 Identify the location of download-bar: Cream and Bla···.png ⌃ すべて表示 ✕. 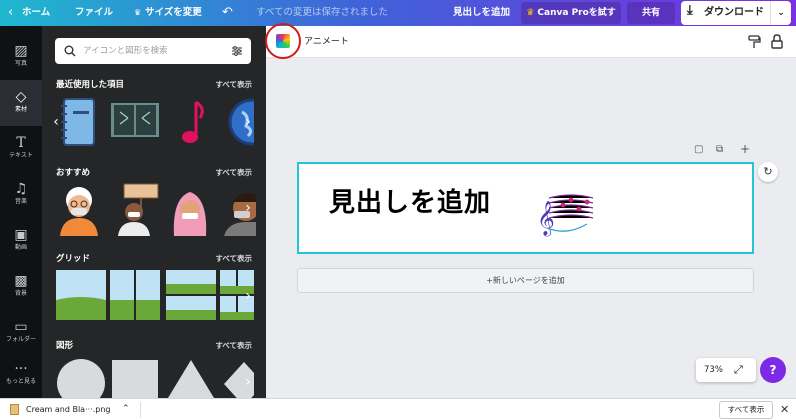
(398, 409).